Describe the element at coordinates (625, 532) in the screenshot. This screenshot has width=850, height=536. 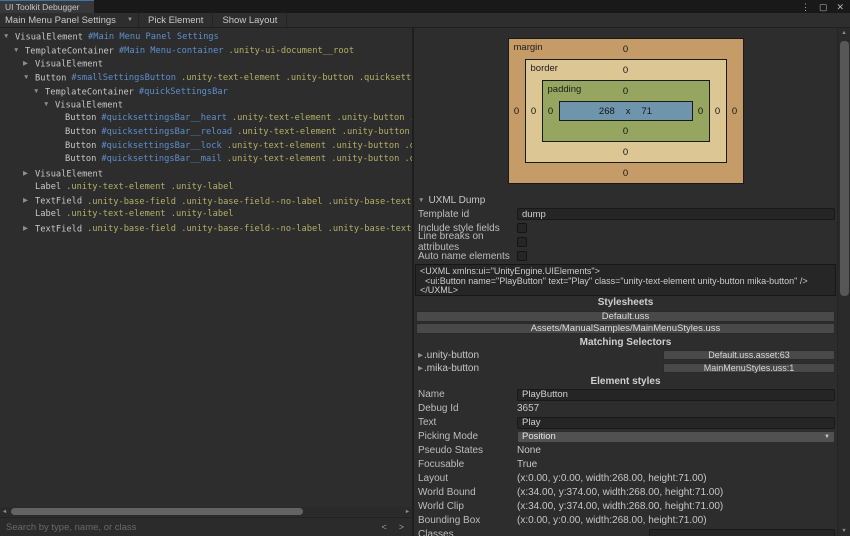
I see `classes-row: Classes` at that location.